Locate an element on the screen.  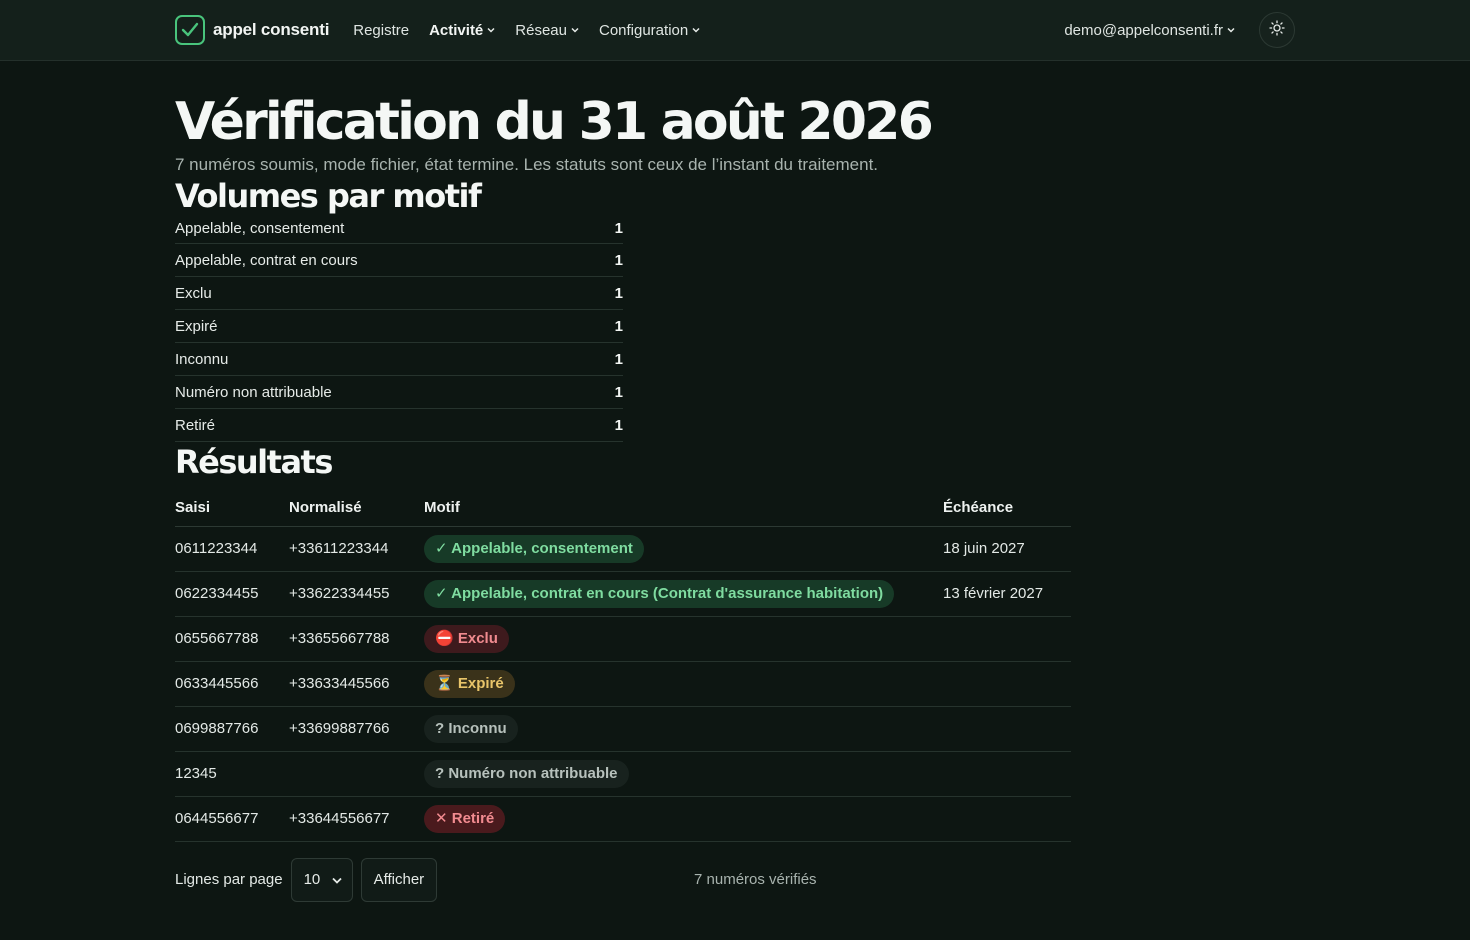
column-header-normalise: Normalisé is located at coordinates (356, 508).